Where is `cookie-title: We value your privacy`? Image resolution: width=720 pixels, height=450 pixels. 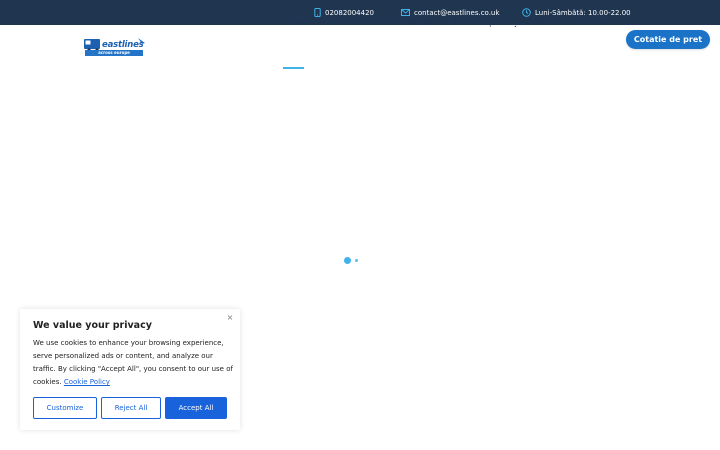 cookie-title: We value your privacy is located at coordinates (92, 325).